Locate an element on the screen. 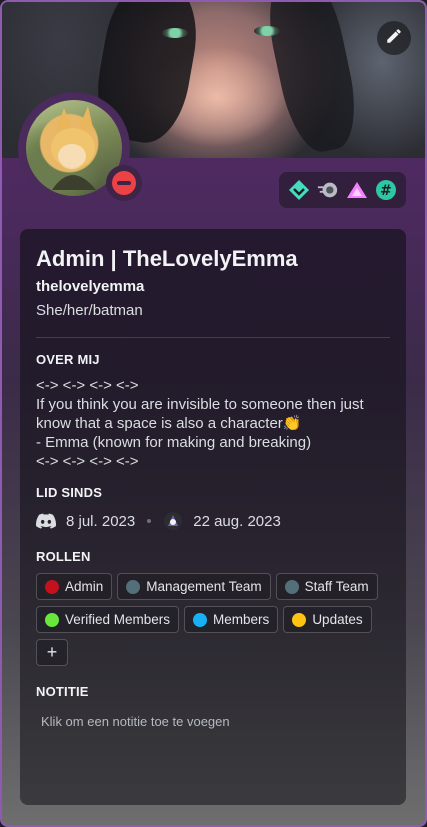 The image size is (427, 827). role-admin: Admin is located at coordinates (74, 586).